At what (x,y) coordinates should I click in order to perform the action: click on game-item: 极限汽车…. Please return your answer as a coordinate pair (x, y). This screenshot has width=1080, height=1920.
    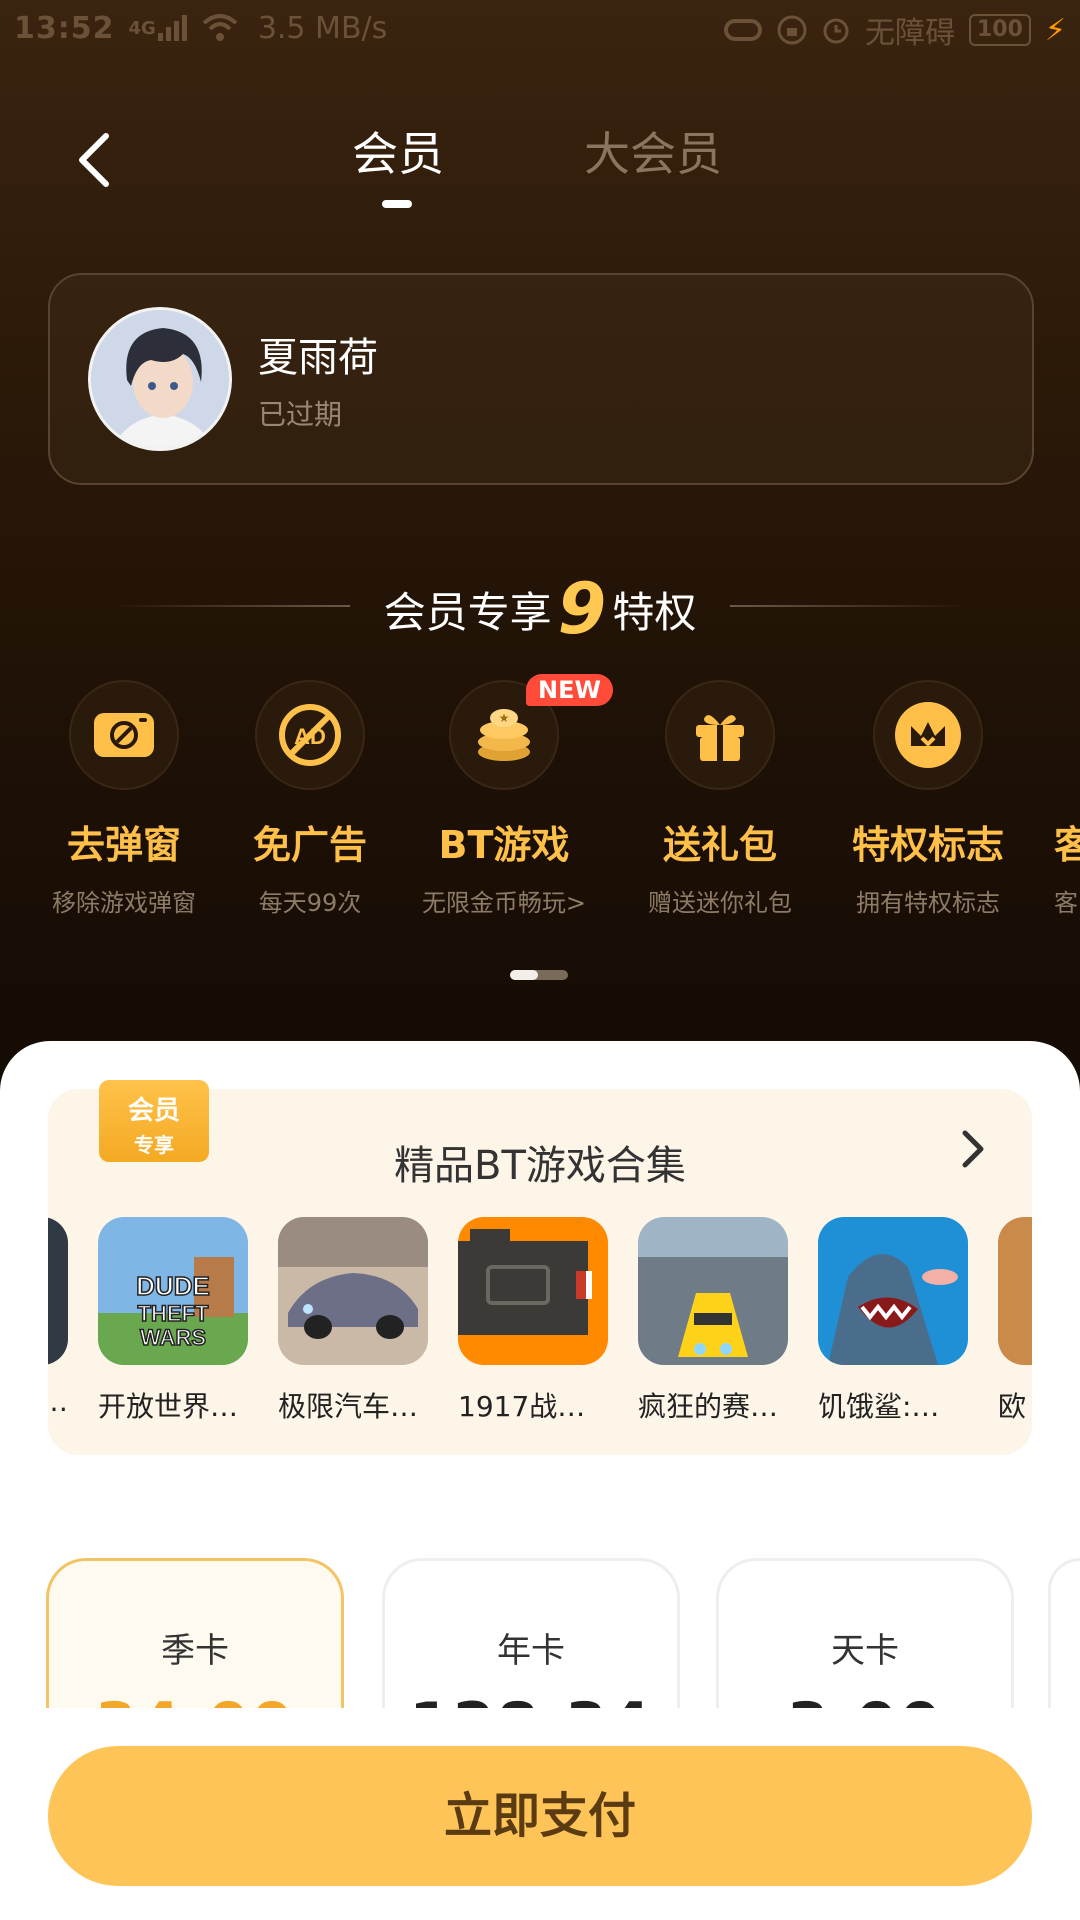
    Looking at the image, I should click on (353, 1321).